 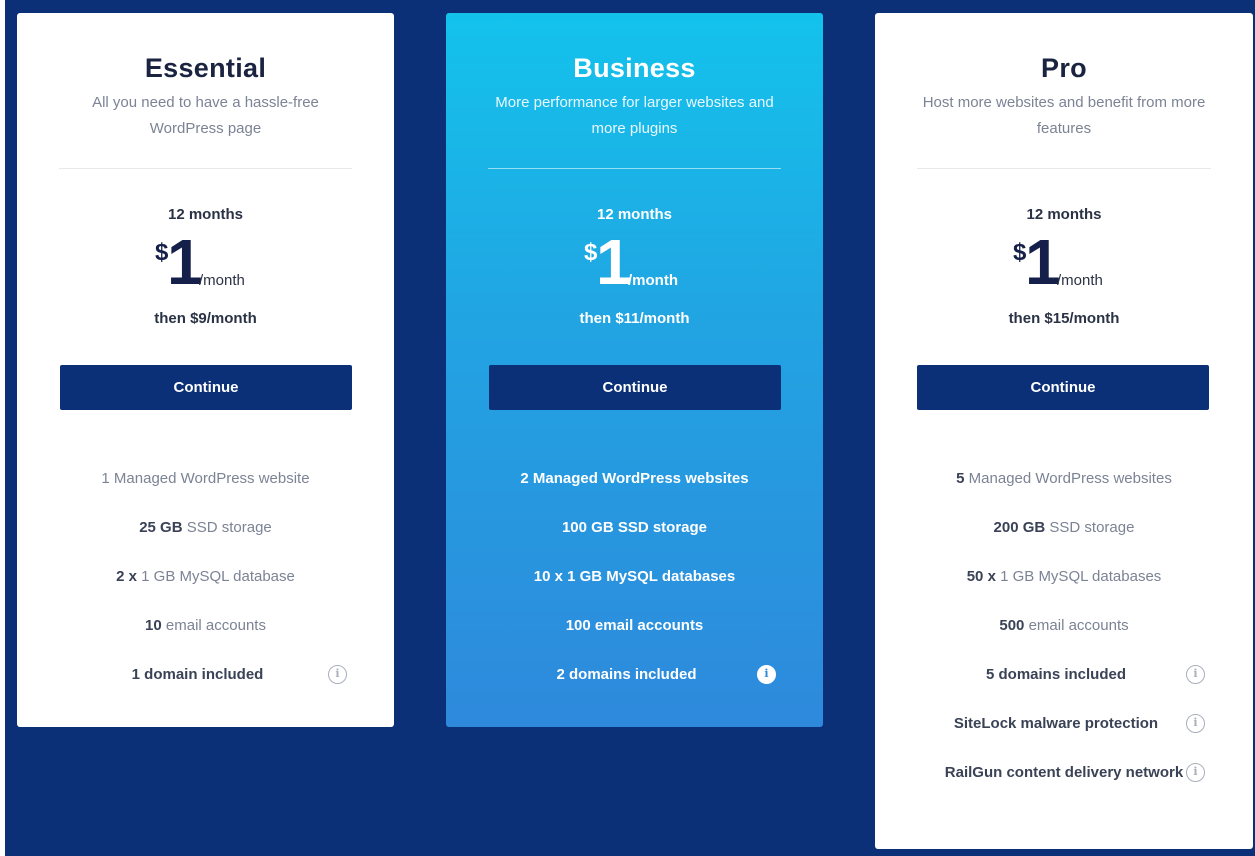 What do you see at coordinates (634, 478) in the screenshot?
I see `feature-websites: 2 Managed WordPress websites` at bounding box center [634, 478].